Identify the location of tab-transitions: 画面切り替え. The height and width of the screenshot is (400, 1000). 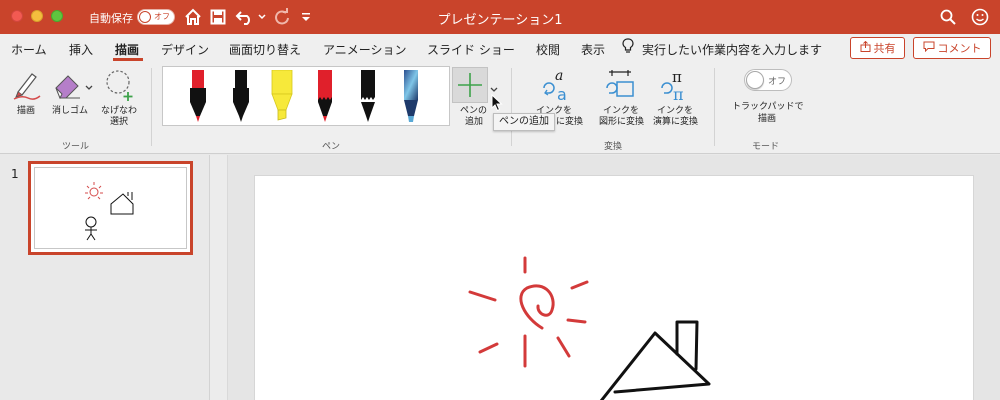
(265, 49).